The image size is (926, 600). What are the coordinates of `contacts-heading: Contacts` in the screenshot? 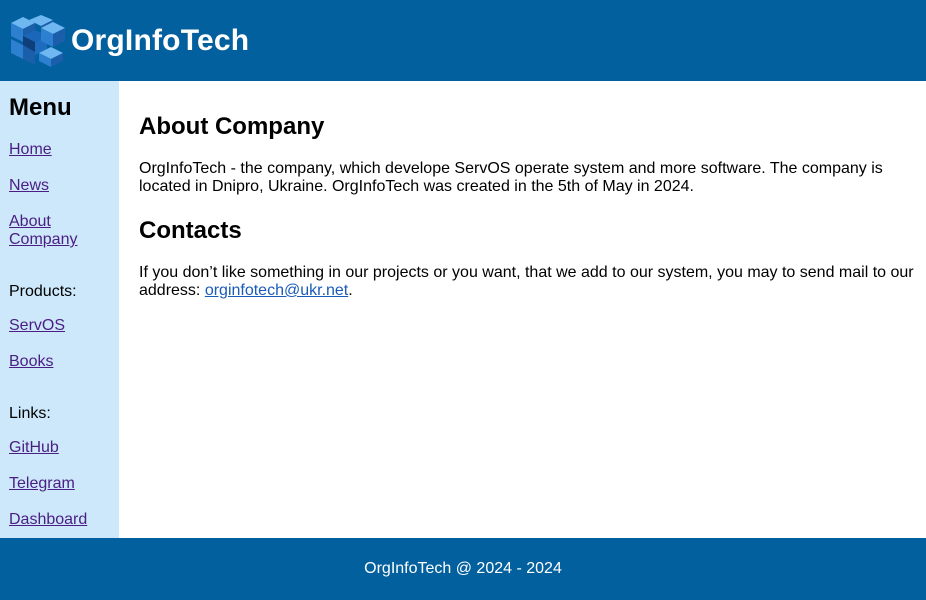 It's located at (190, 230).